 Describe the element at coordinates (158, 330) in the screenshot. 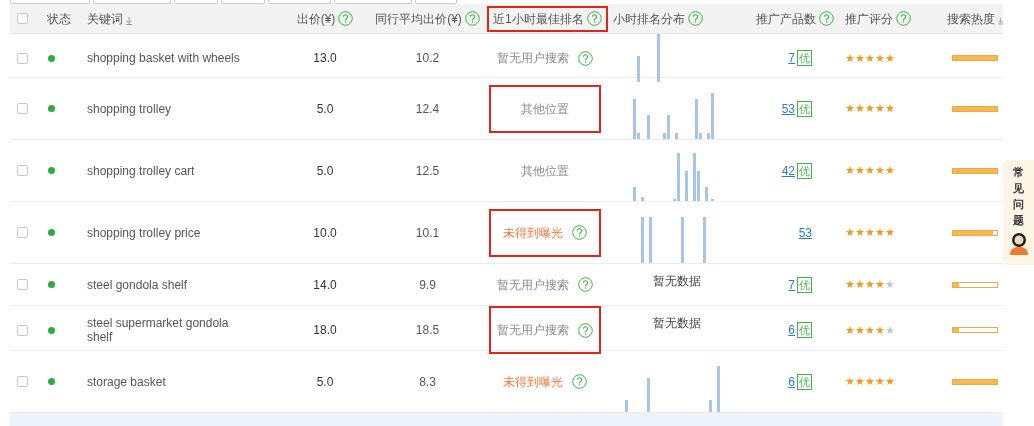

I see `keyword: steel supermarket gondola shelf` at that location.